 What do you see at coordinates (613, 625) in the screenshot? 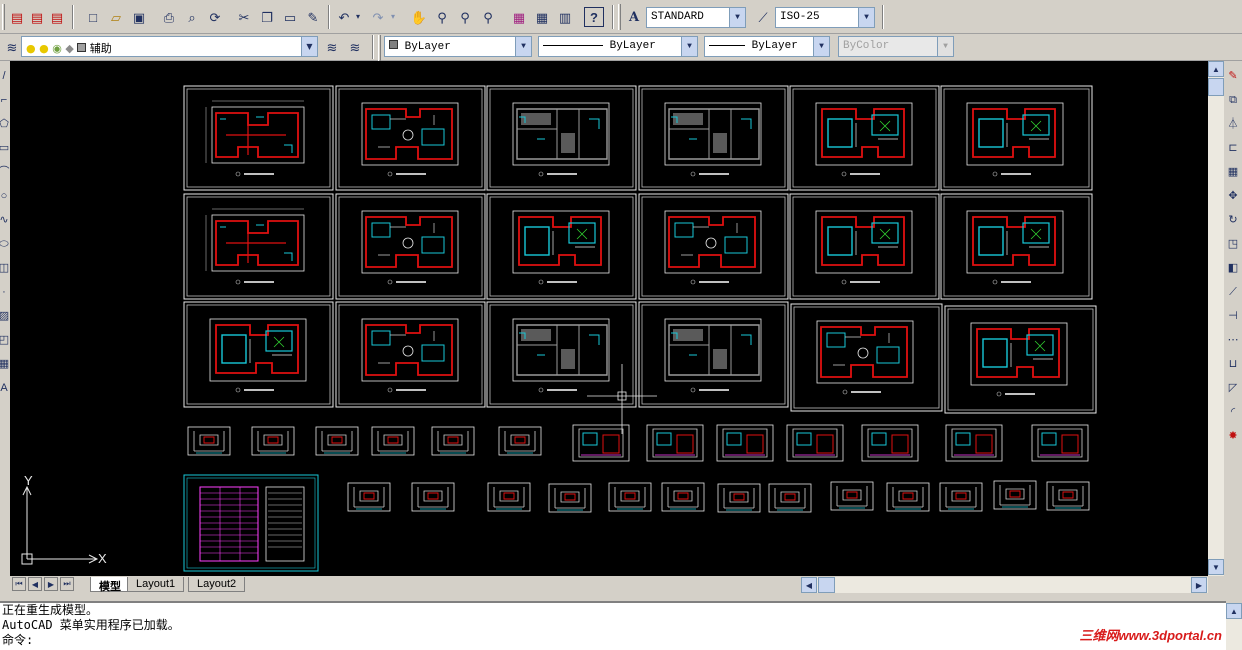
I see `command-window: 正在重生成模型。 AutoCAD 菜单实用程序已加载。 命令:` at bounding box center [613, 625].